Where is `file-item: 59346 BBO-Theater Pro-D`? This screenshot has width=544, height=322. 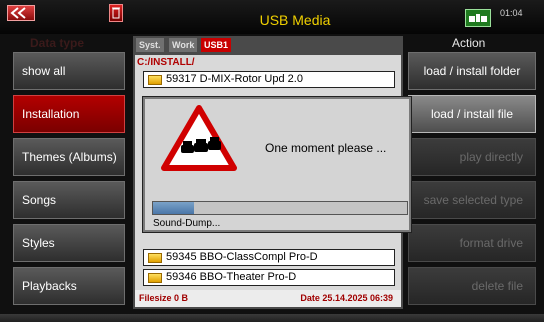
file-item: 59346 BBO-Theater Pro-D is located at coordinates (269, 277).